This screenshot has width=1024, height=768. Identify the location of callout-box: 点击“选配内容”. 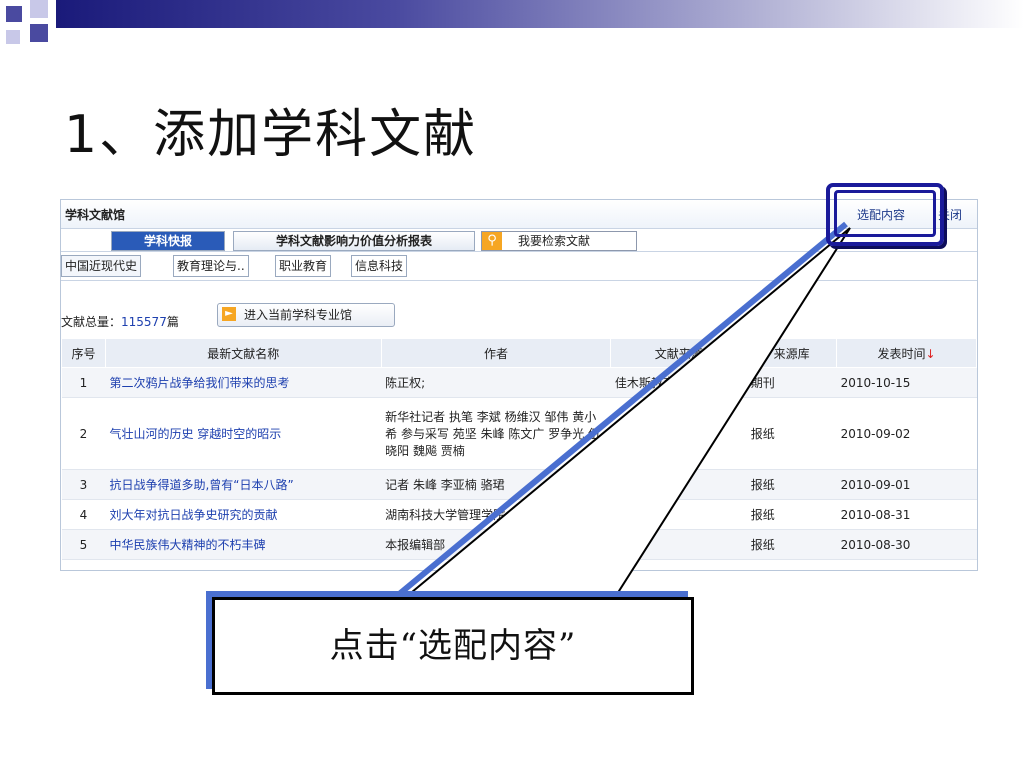
(453, 646).